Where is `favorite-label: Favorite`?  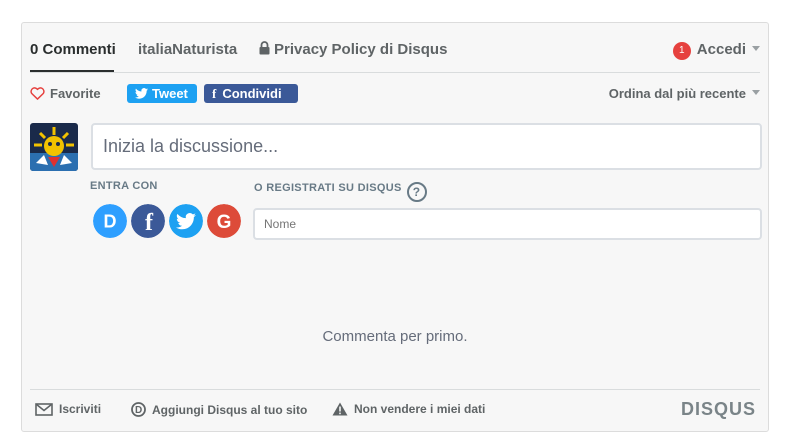 favorite-label: Favorite is located at coordinates (75, 93).